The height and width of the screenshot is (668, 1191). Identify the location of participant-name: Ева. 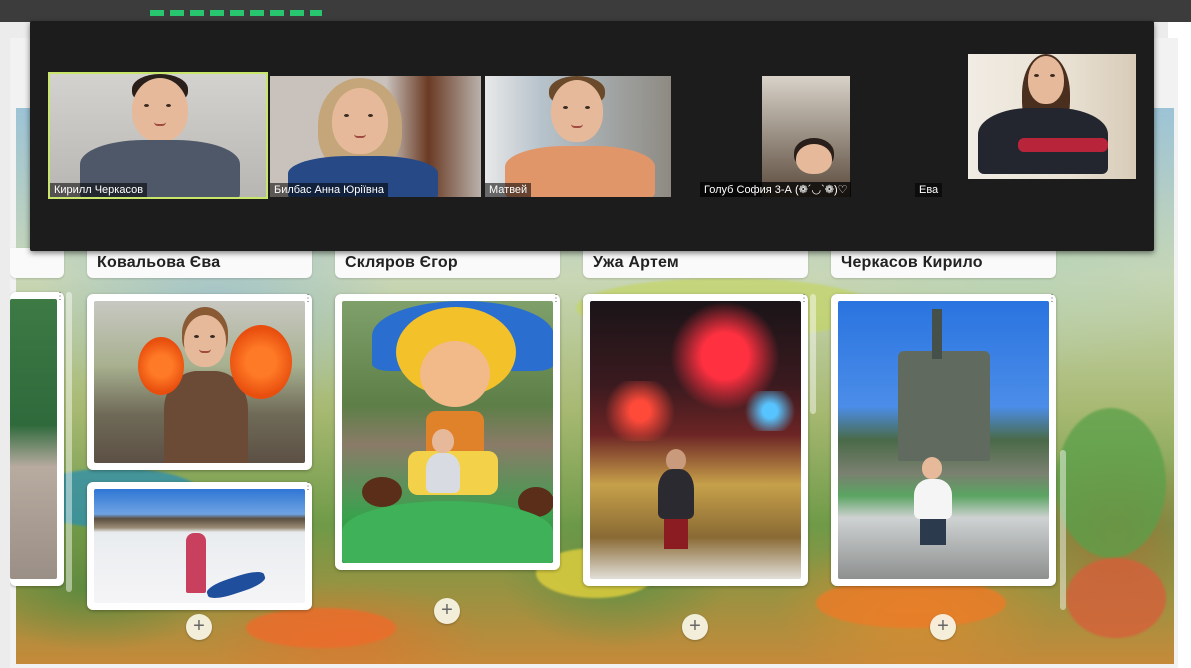
(929, 190).